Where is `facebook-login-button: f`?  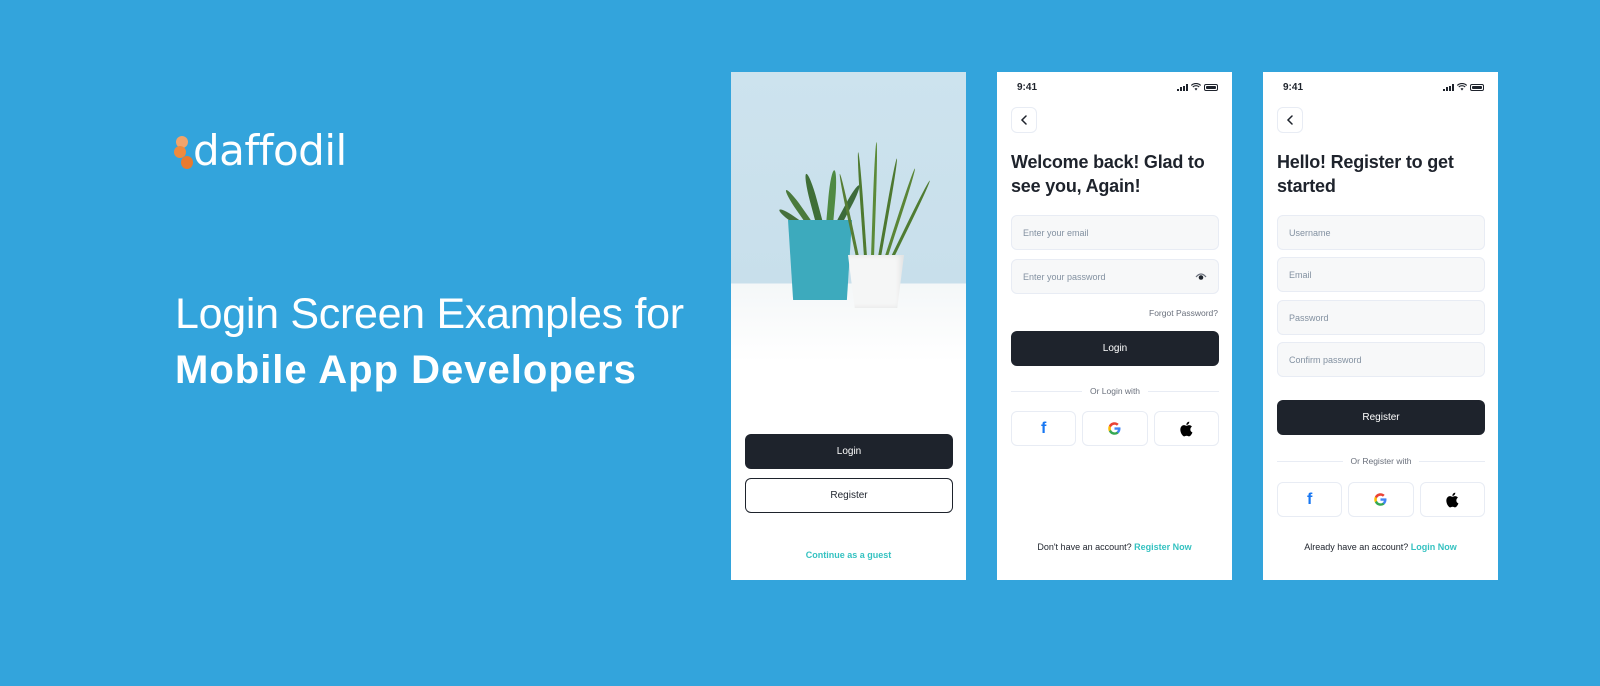
facebook-login-button: f is located at coordinates (1044, 428).